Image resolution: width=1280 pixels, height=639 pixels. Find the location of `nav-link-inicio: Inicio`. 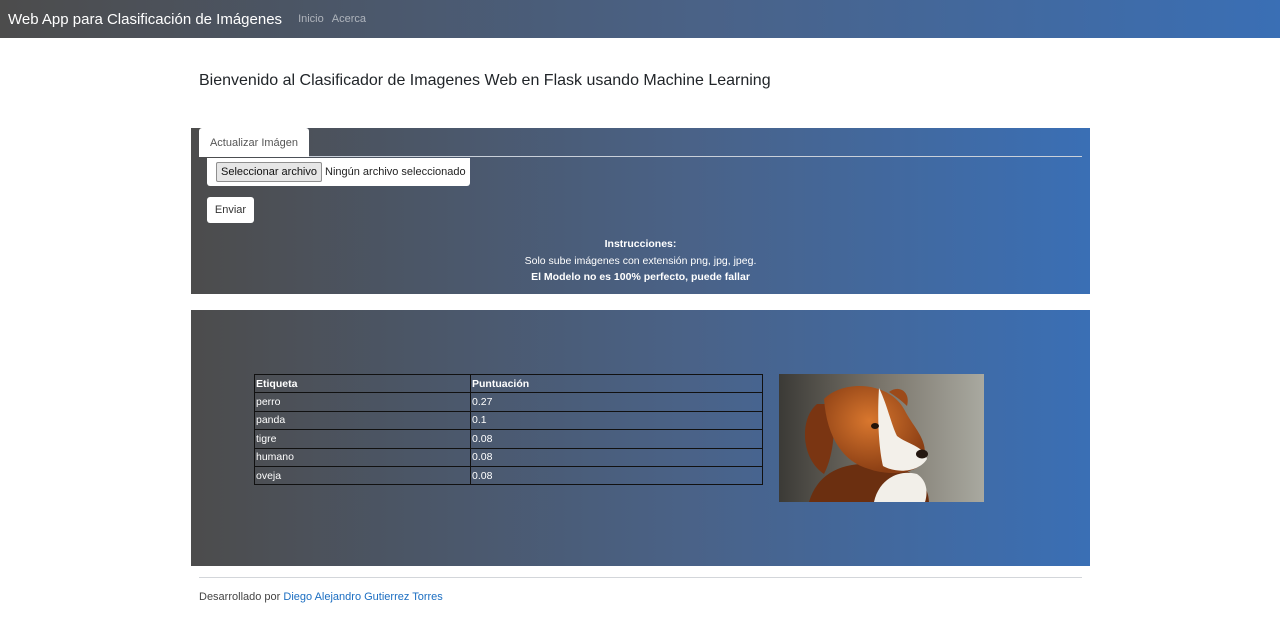

nav-link-inicio: Inicio is located at coordinates (311, 19).